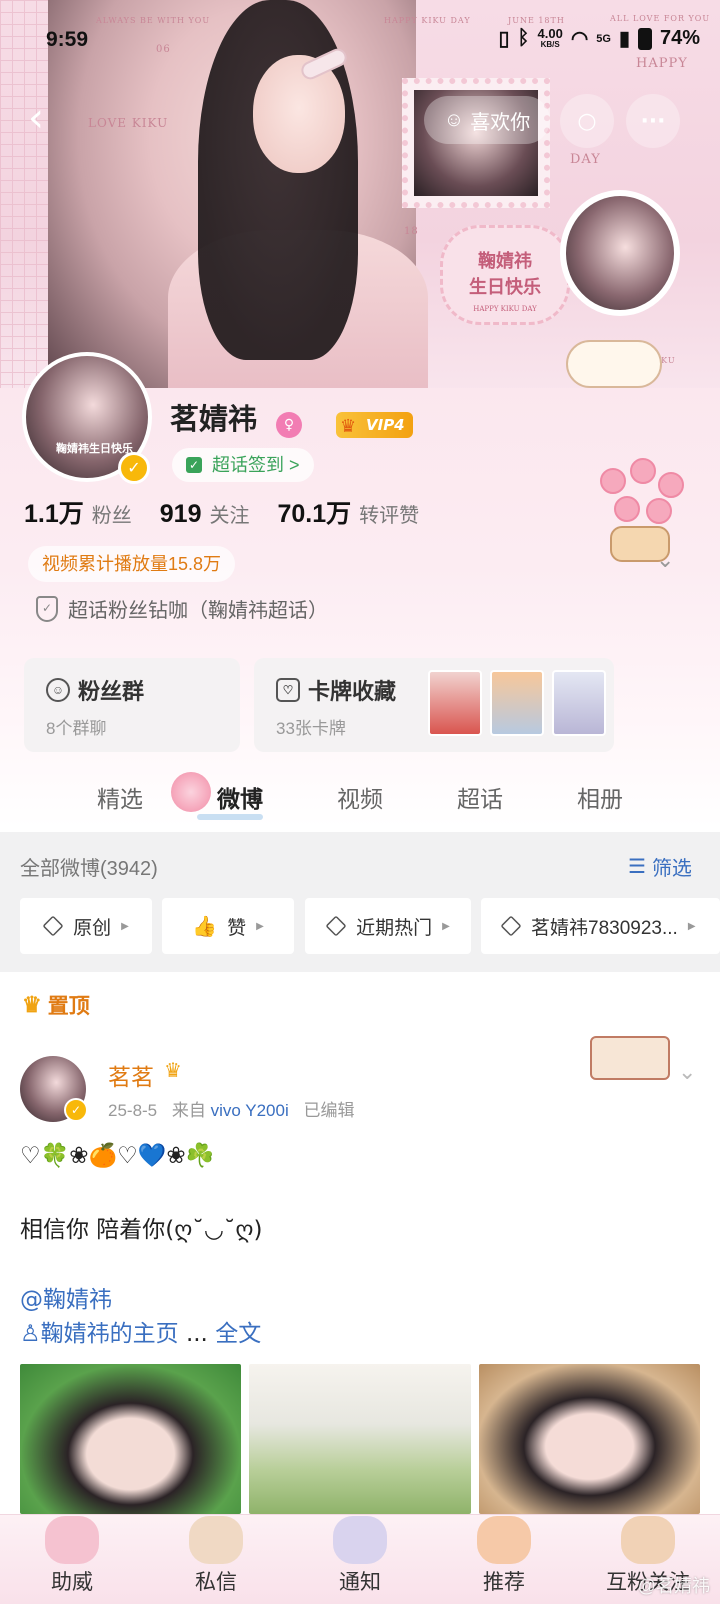  I want to click on stat-following: 919 关注, so click(205, 514).